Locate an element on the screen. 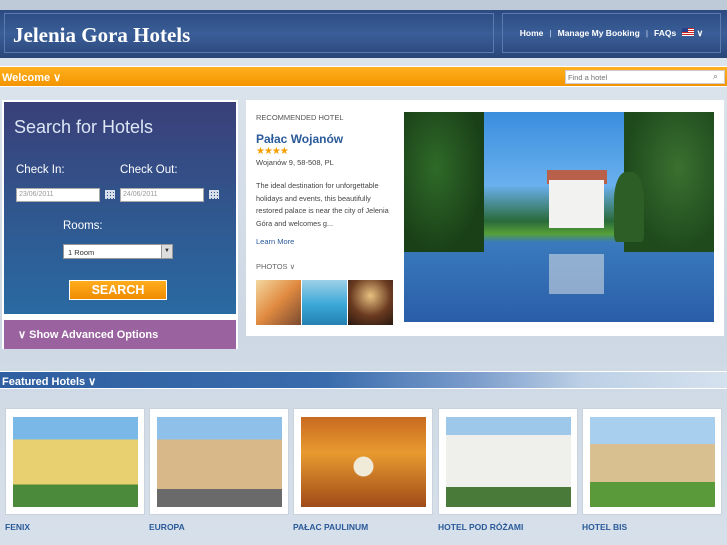 This screenshot has height=545, width=727. featured-hotels-bar: Featured Hotels ∨ is located at coordinates (363, 380).